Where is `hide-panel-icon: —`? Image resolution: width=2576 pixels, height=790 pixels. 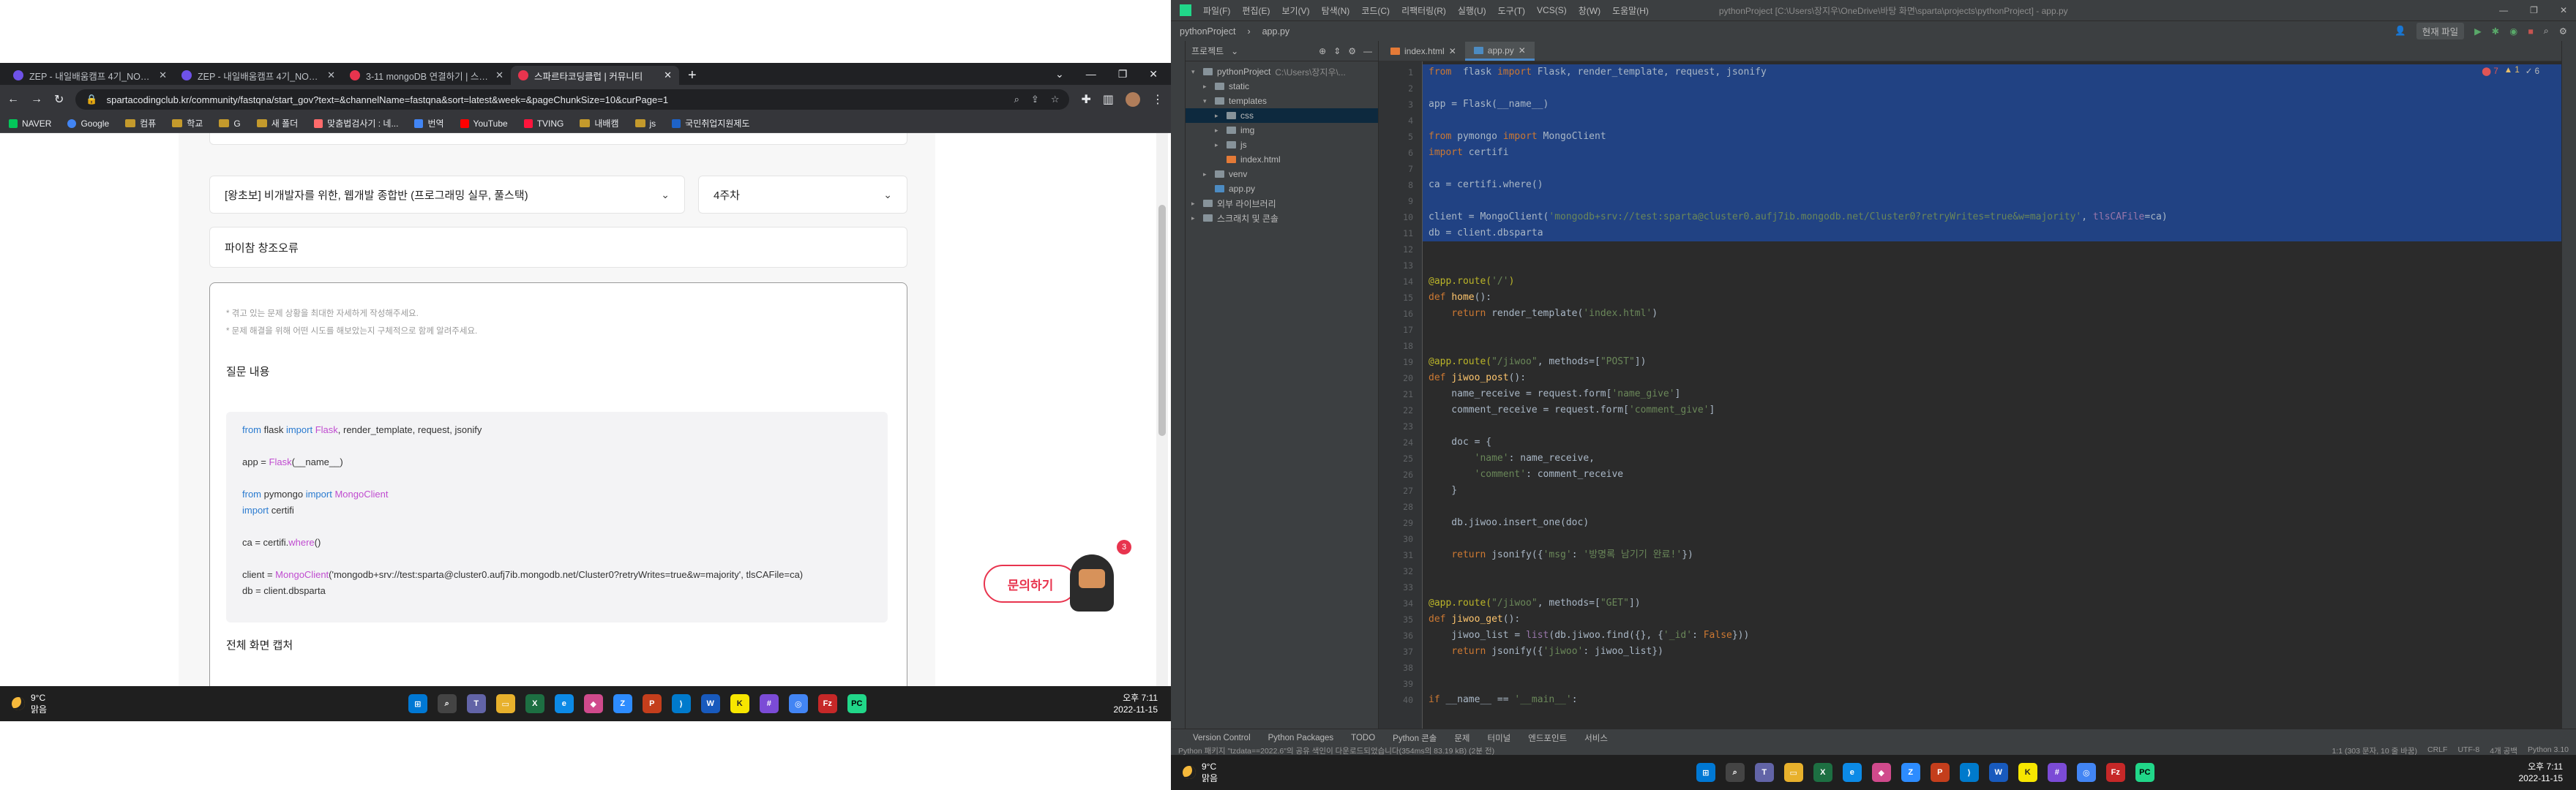 hide-panel-icon: — is located at coordinates (1367, 51).